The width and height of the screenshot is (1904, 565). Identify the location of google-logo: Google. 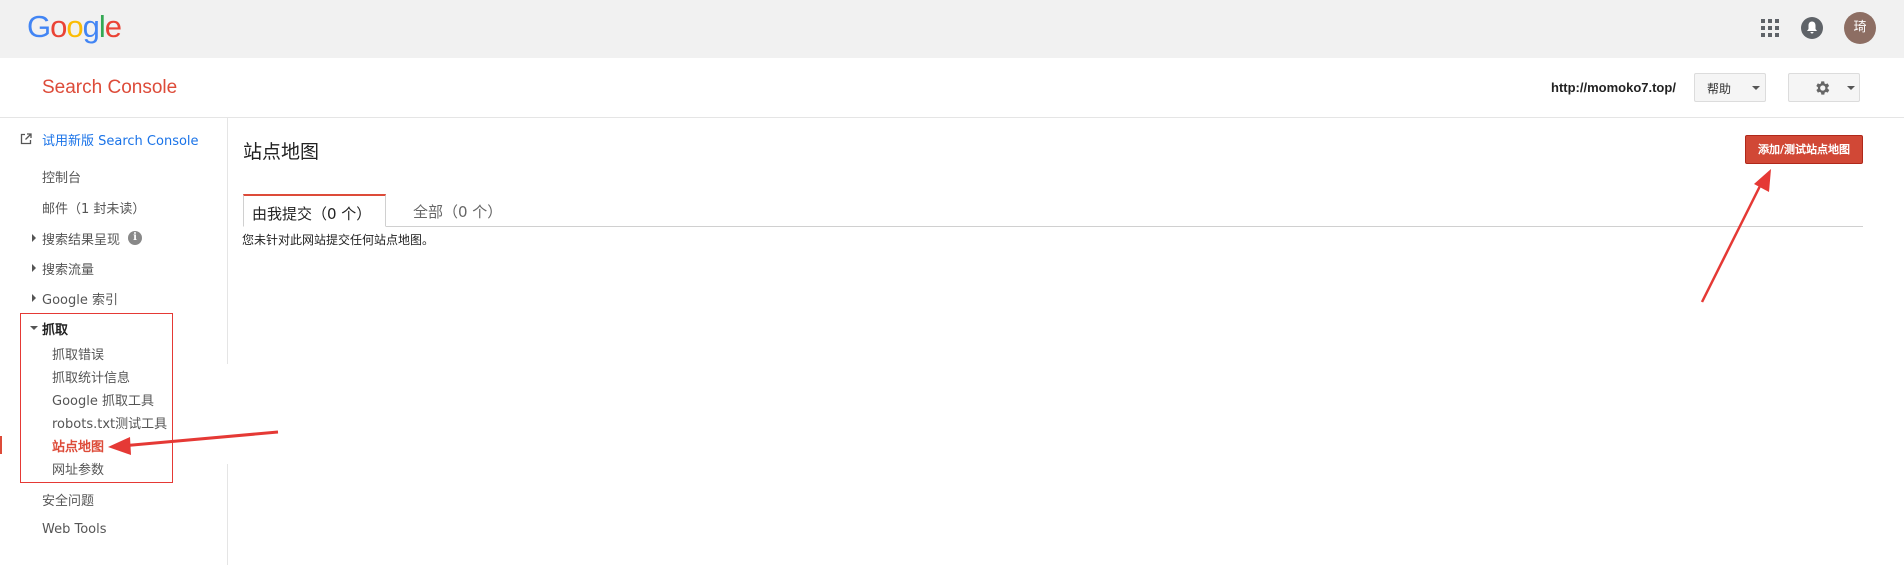
(74, 27).